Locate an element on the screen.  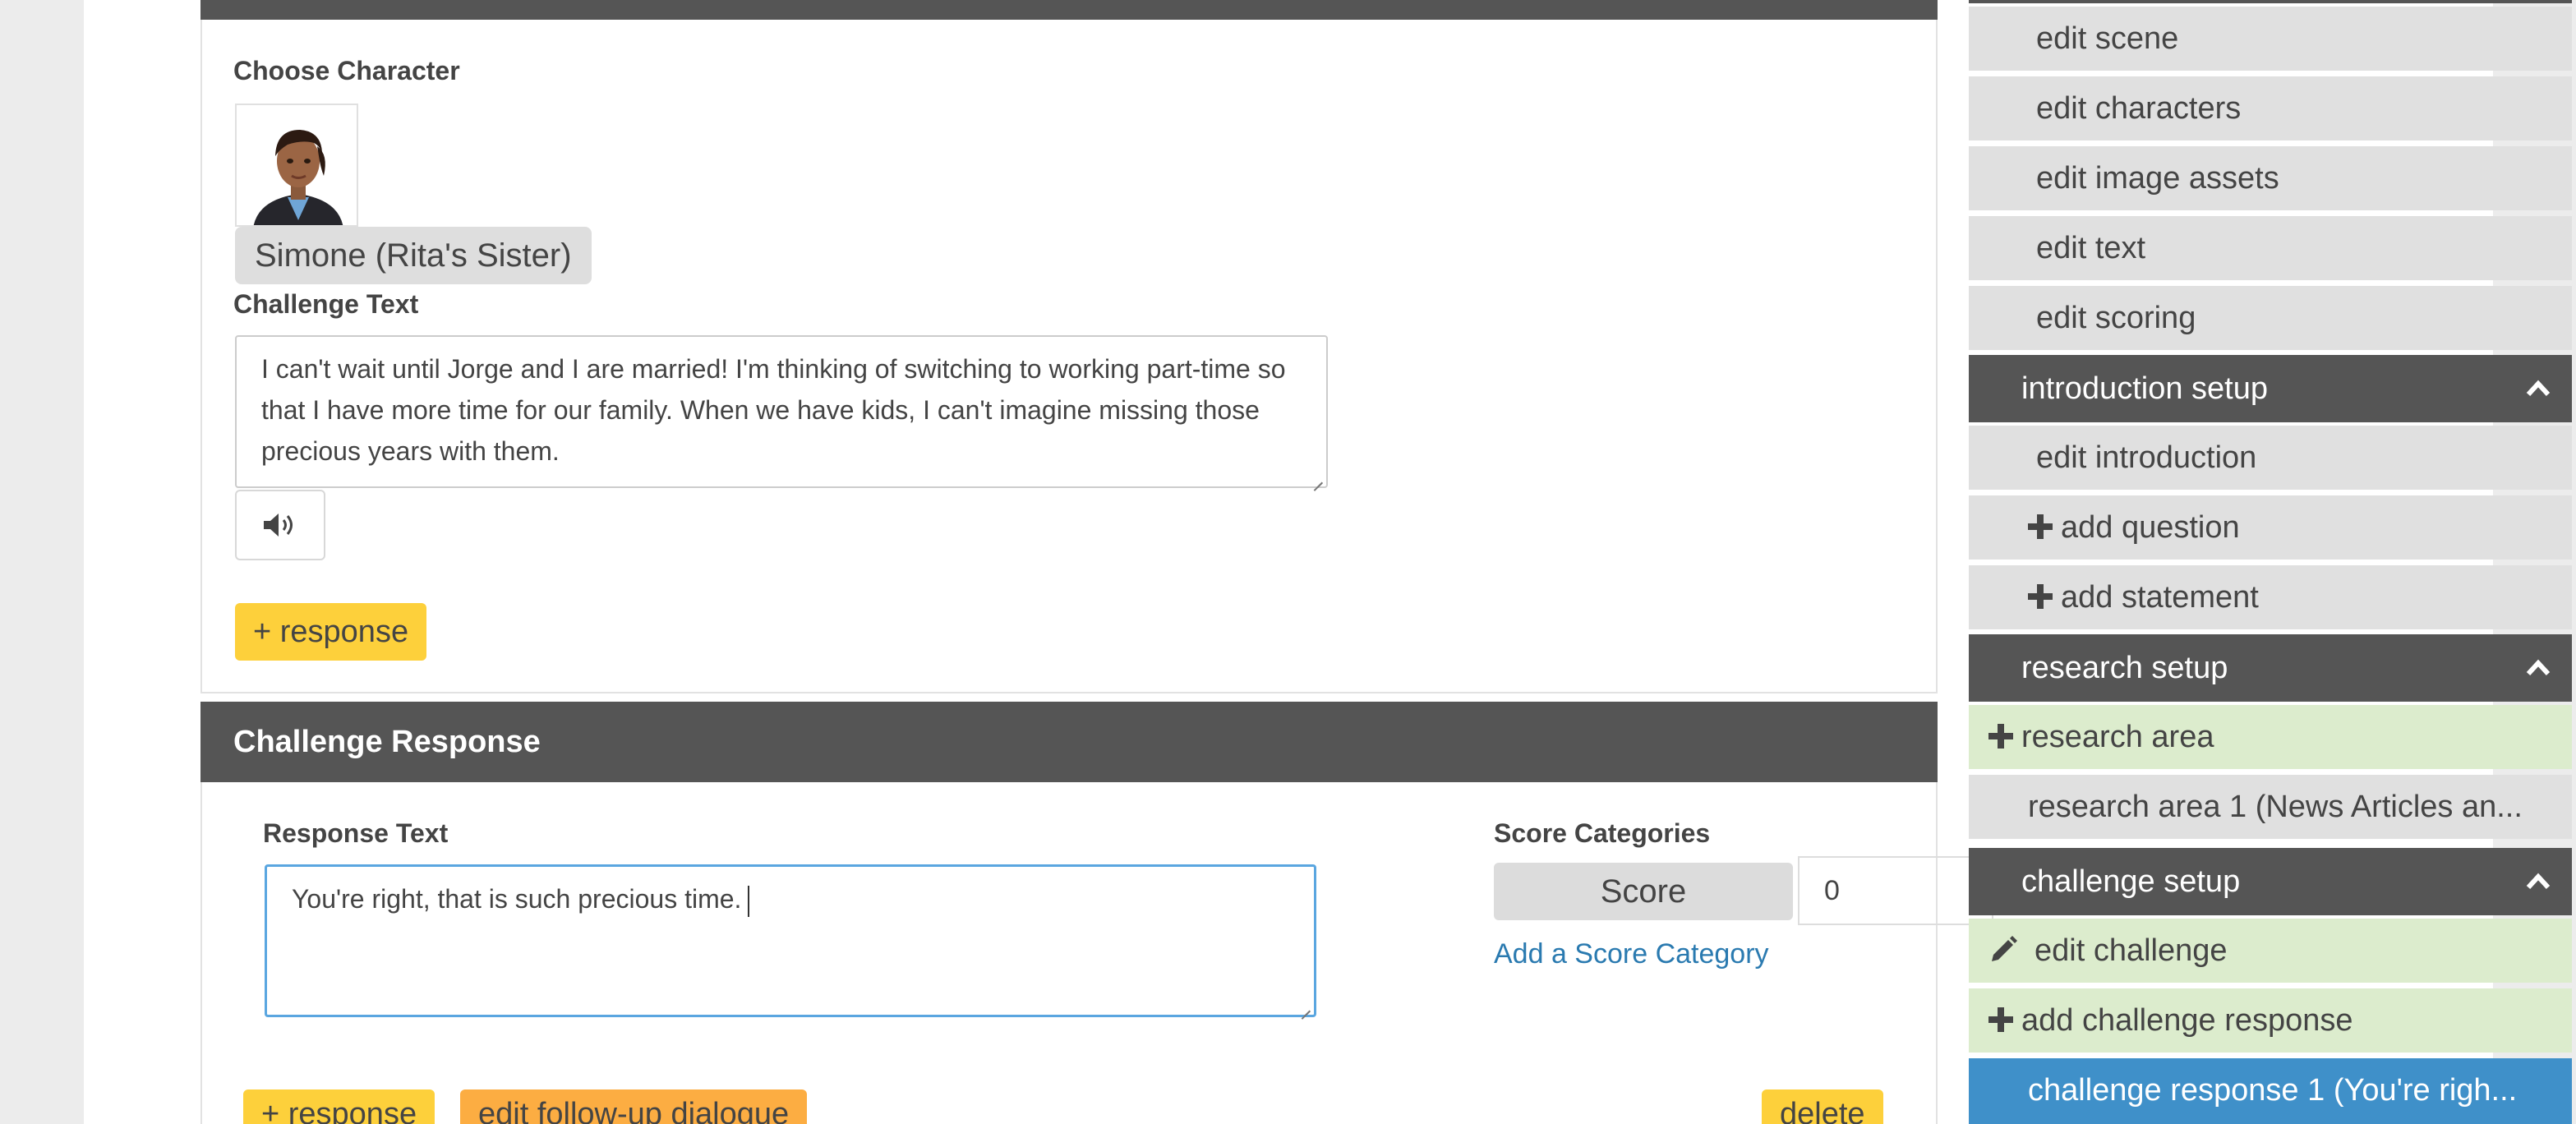
edit-challenge-label: edit challenge is located at coordinates (2131, 950).